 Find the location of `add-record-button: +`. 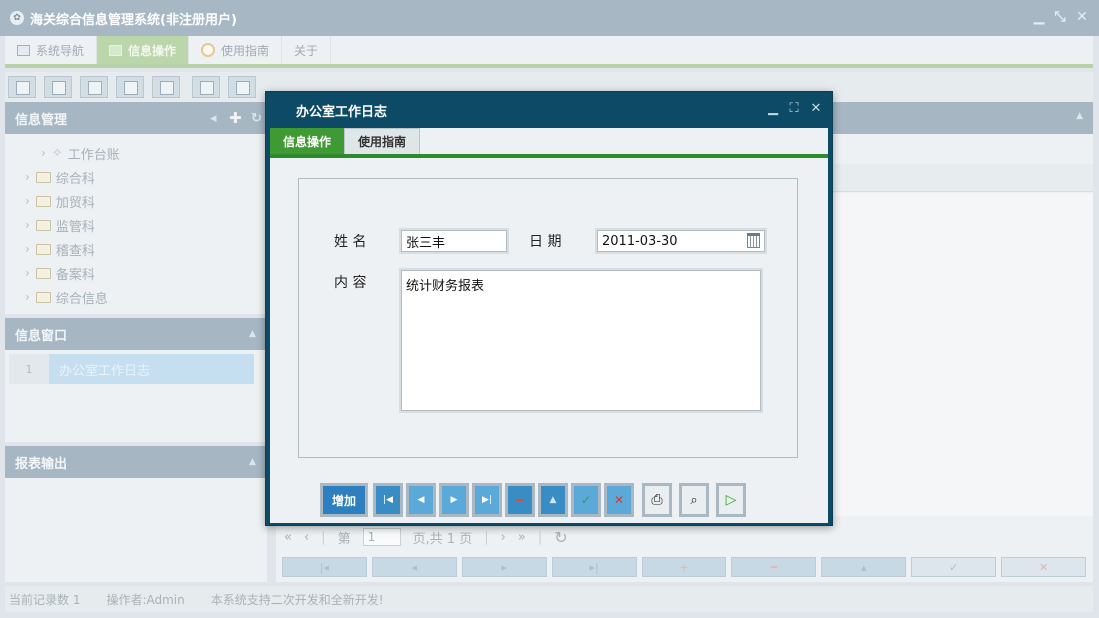

add-record-button: + is located at coordinates (684, 567).